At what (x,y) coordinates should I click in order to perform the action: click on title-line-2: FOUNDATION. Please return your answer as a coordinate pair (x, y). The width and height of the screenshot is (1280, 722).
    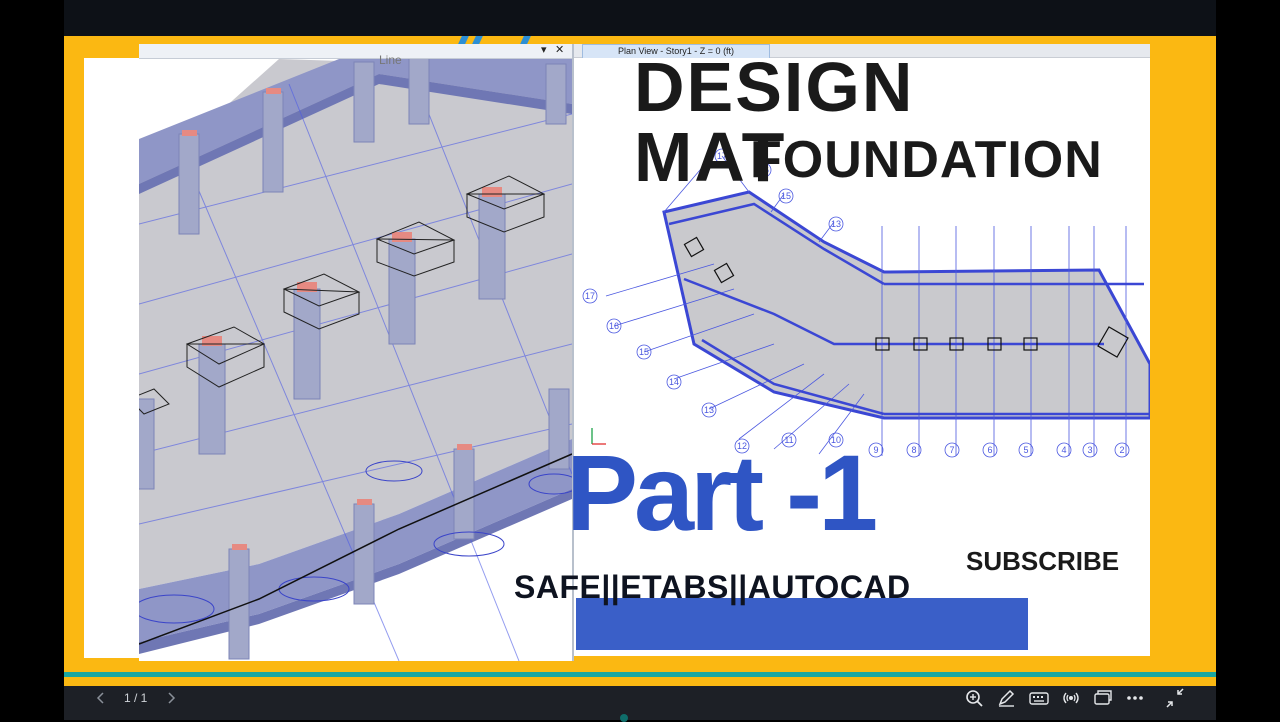
    Looking at the image, I should click on (926, 160).